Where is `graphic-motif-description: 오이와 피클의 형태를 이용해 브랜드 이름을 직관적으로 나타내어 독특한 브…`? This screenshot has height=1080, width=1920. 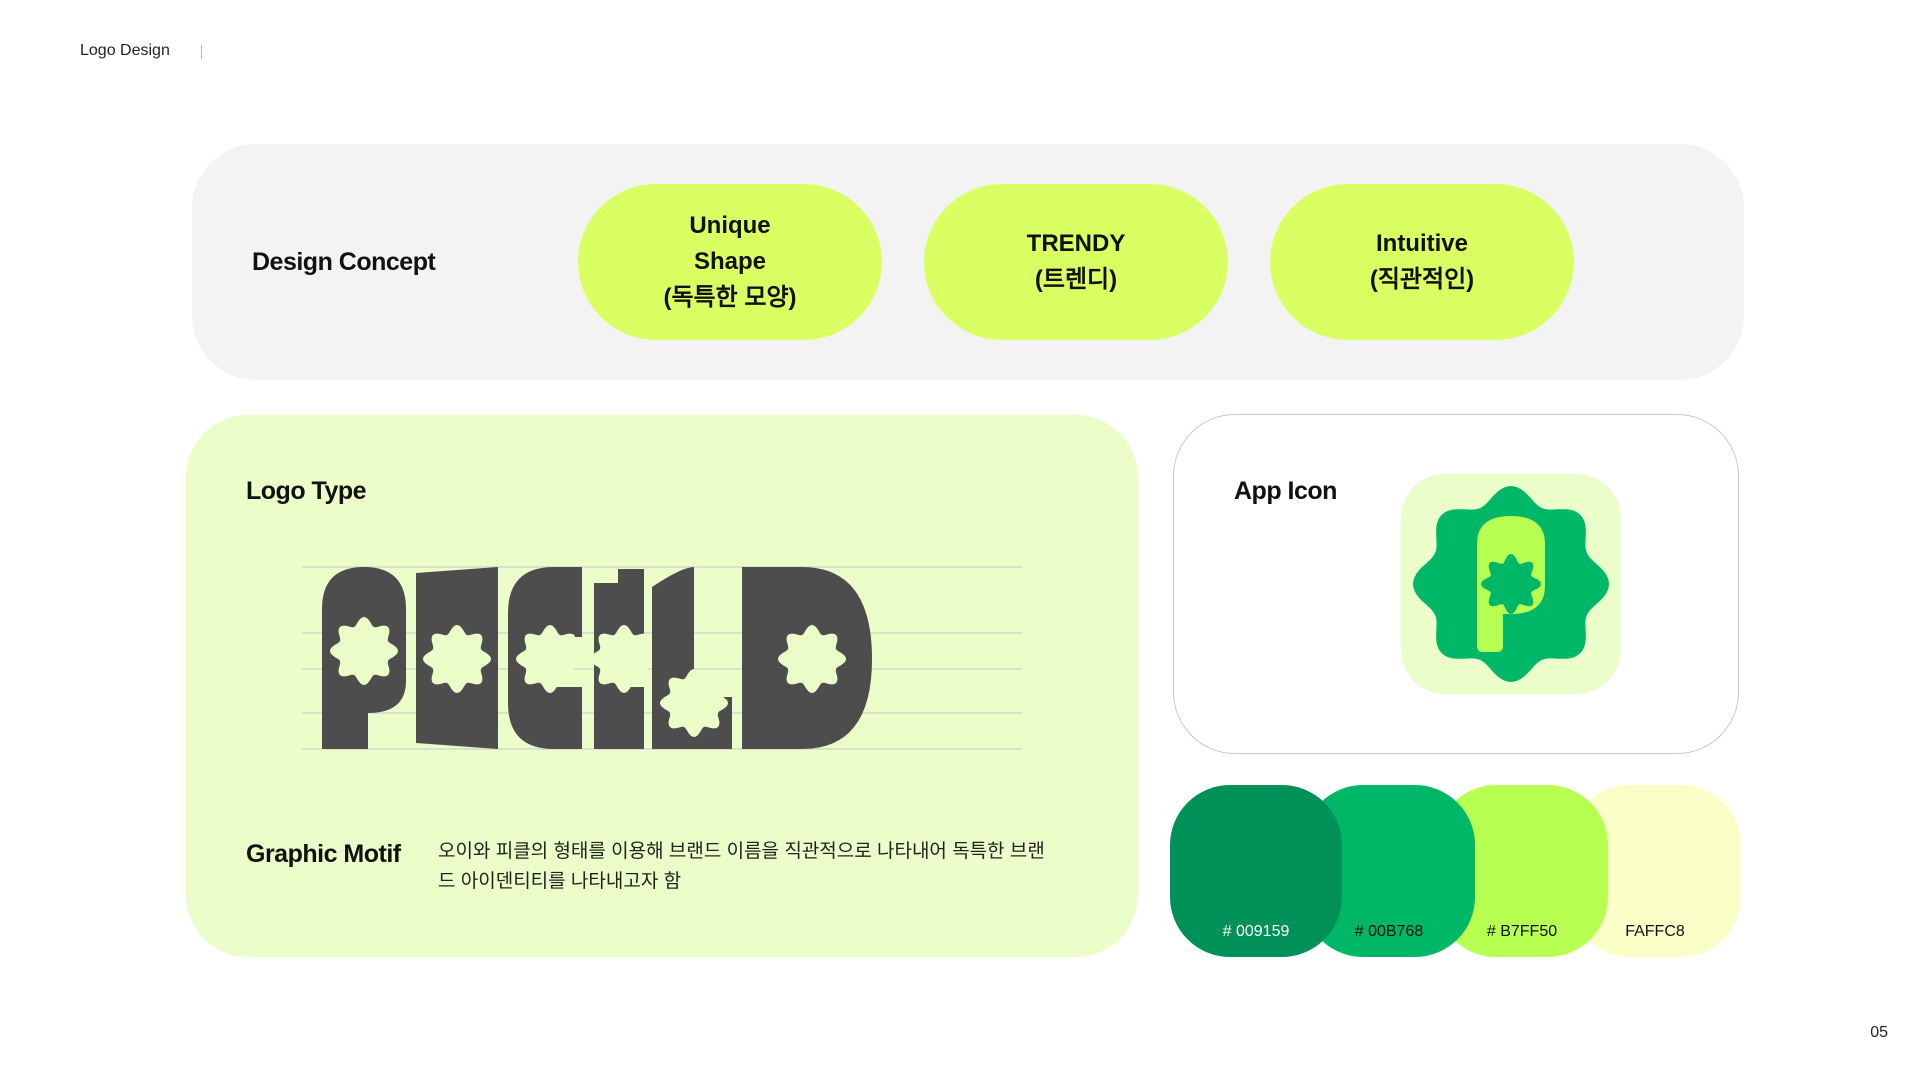
graphic-motif-description: 오이와 피클의 형태를 이용해 브랜드 이름을 직관적으로 나타내어 독특한 브… is located at coordinates (741, 866).